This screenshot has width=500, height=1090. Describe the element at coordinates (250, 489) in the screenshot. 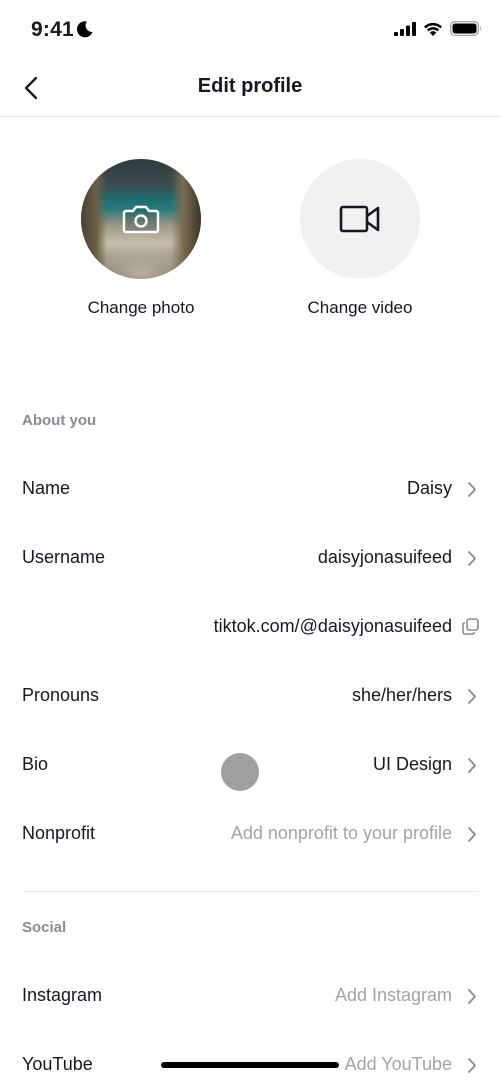

I see `row-name: Name Daisy` at that location.